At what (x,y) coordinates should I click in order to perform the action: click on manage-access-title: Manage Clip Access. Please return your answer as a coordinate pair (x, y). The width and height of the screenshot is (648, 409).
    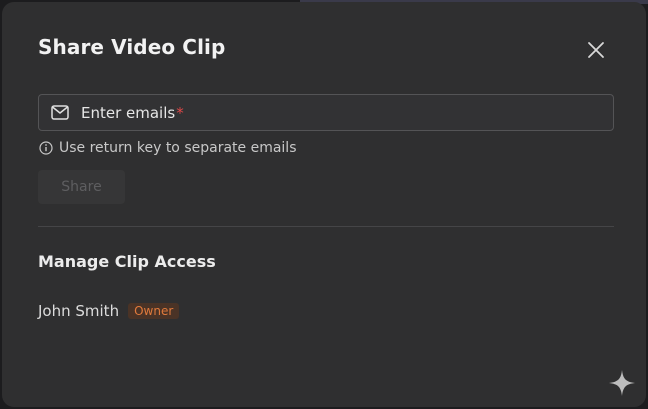
    Looking at the image, I should click on (127, 261).